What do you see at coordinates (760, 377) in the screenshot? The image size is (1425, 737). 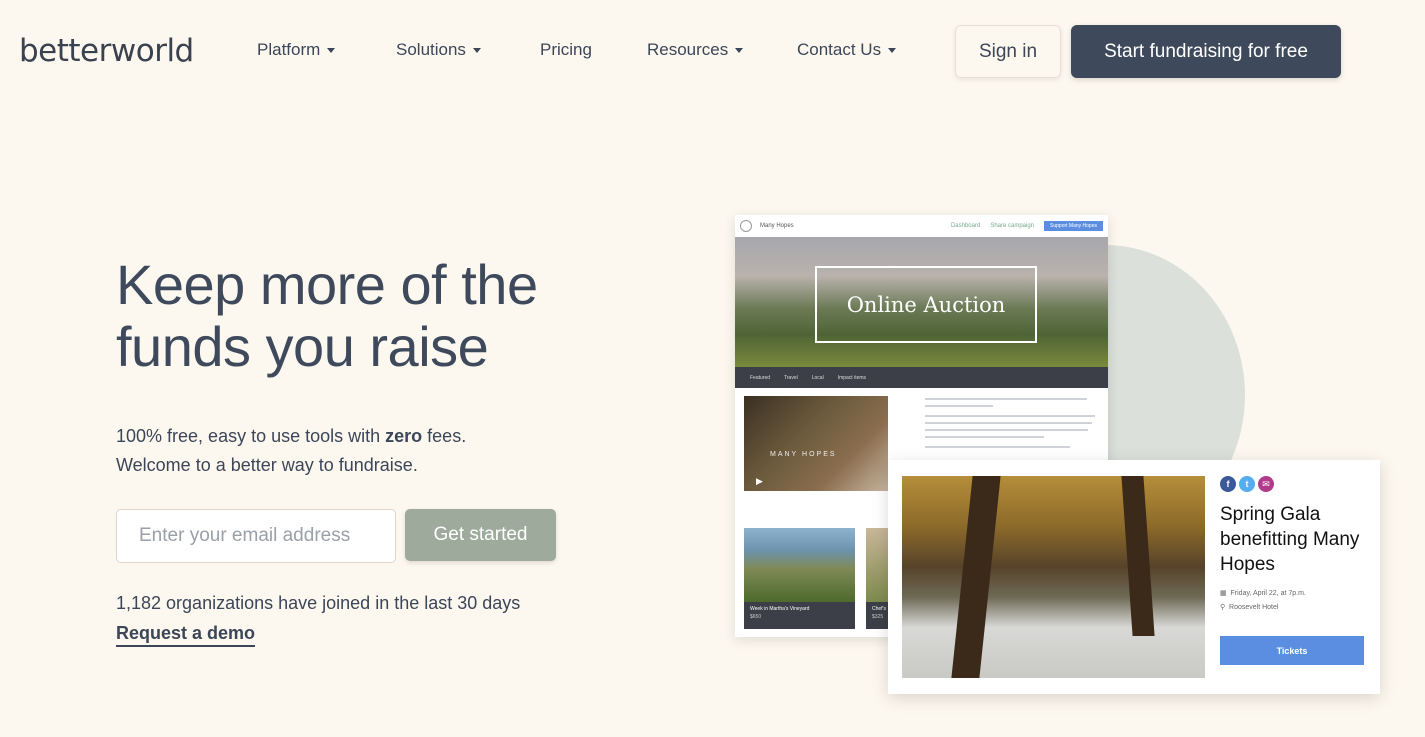 I see `preview-tab: Featured` at bounding box center [760, 377].